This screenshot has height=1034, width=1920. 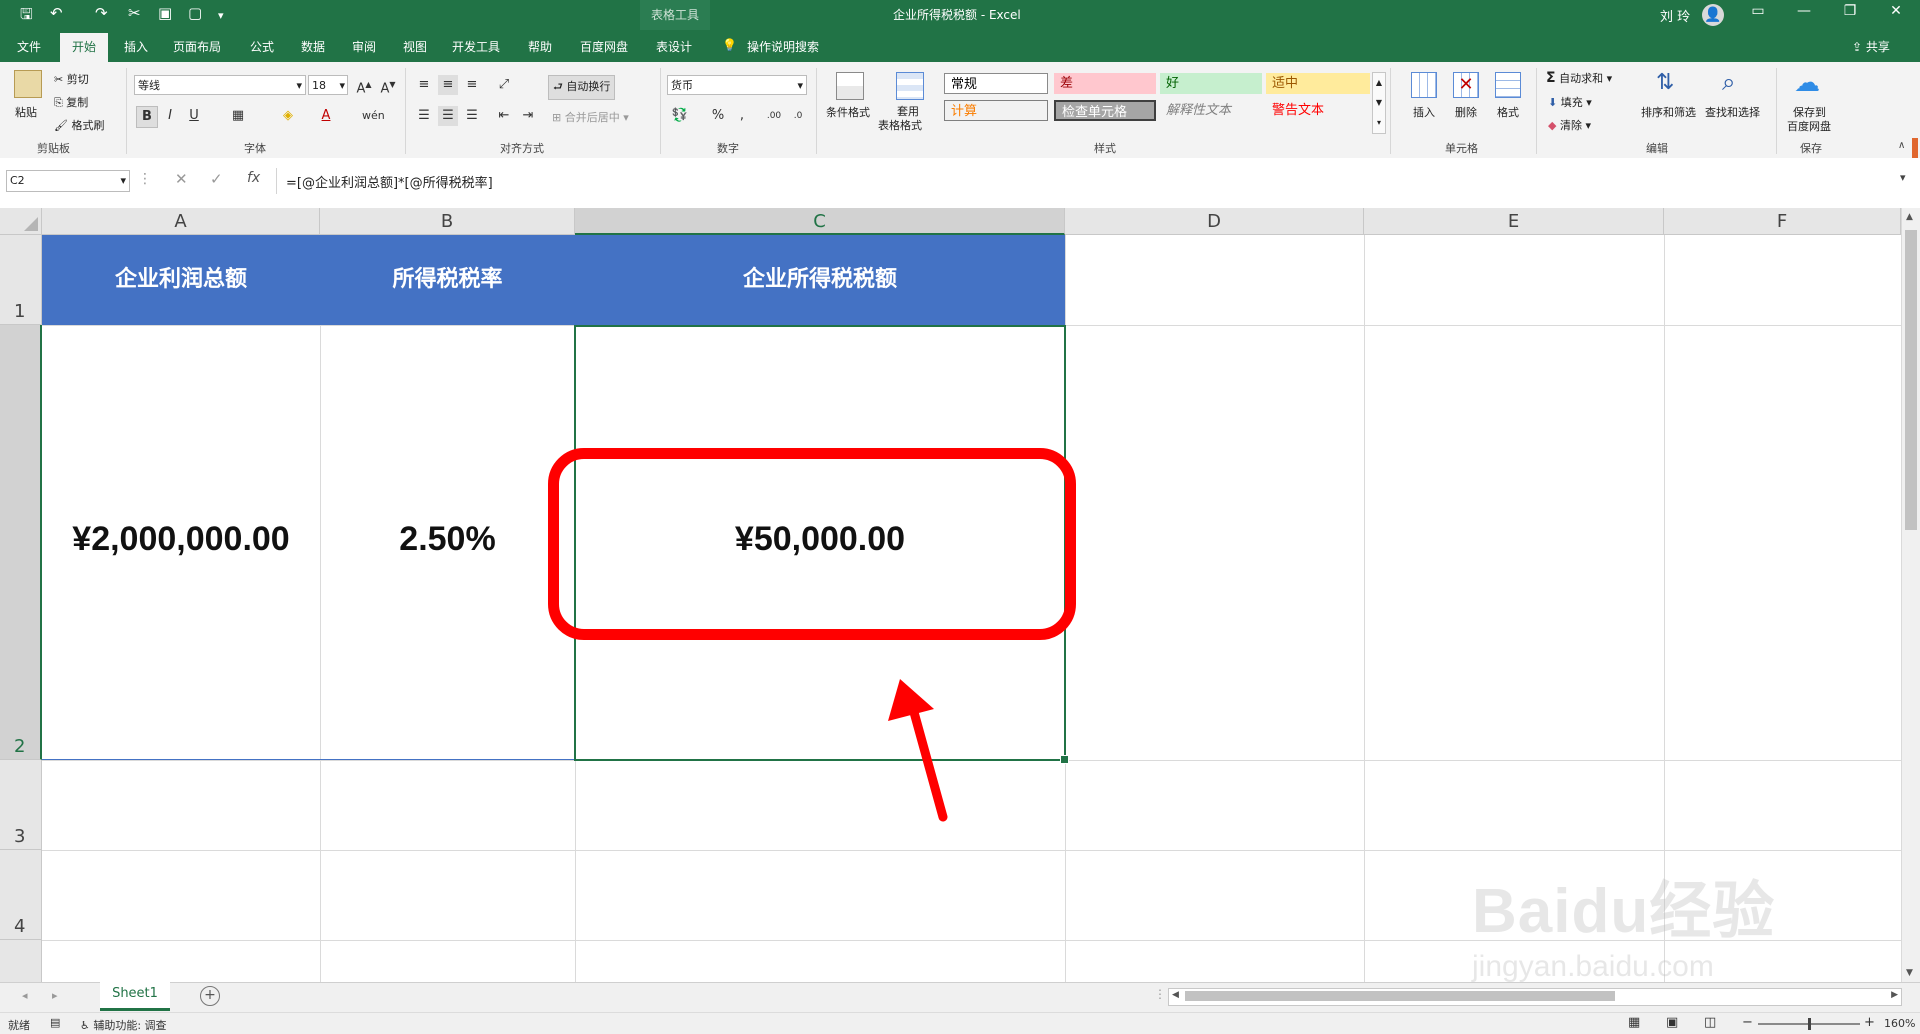 I want to click on save-icon: 🖫, so click(x=26, y=16).